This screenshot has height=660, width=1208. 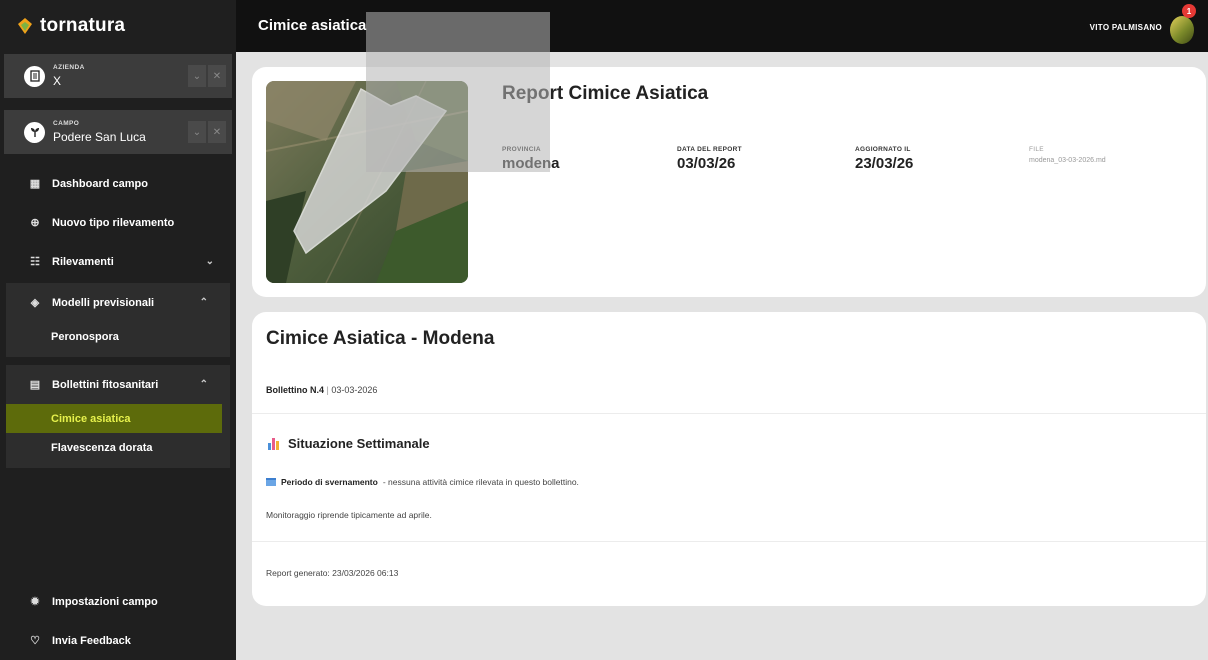 What do you see at coordinates (312, 25) in the screenshot?
I see `page-title: Cimice asiatica` at bounding box center [312, 25].